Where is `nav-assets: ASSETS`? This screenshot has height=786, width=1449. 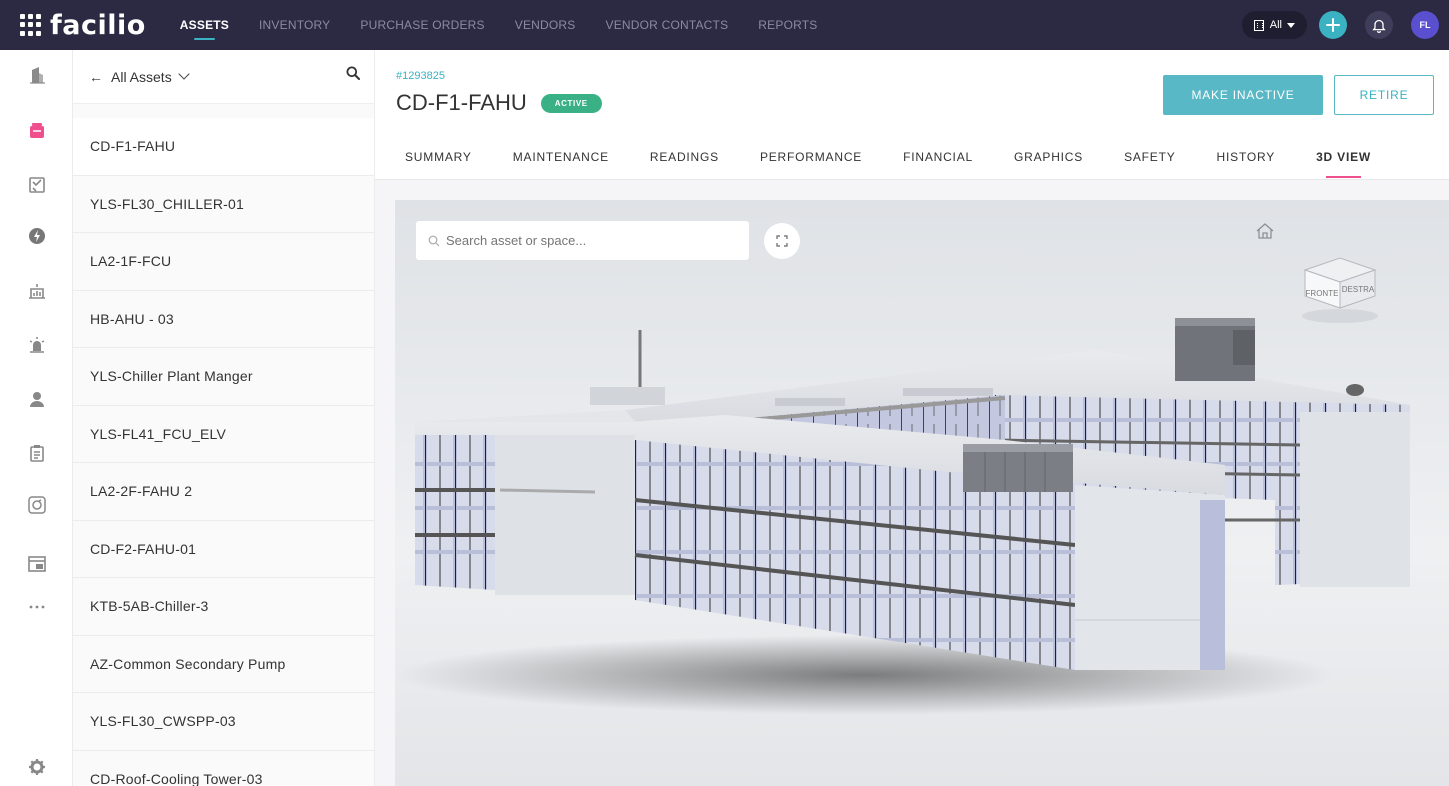
nav-assets: ASSETS is located at coordinates (204, 25).